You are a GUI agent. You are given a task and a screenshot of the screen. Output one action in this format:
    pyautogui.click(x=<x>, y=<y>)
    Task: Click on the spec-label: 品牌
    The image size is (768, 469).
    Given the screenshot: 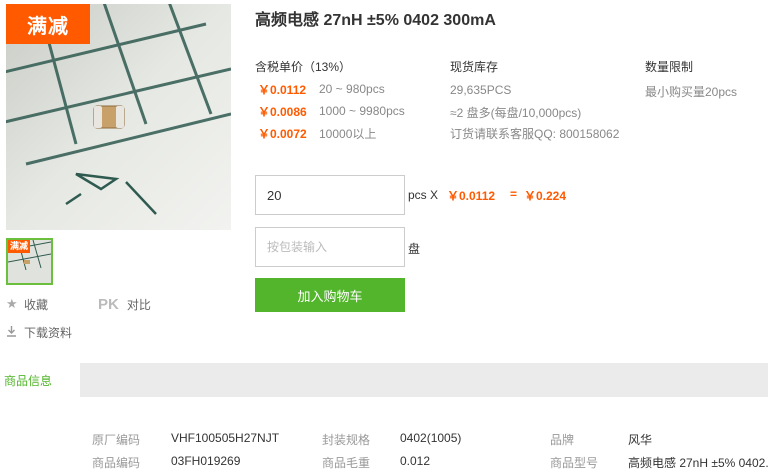 What is the action you would take?
    pyautogui.click(x=562, y=440)
    